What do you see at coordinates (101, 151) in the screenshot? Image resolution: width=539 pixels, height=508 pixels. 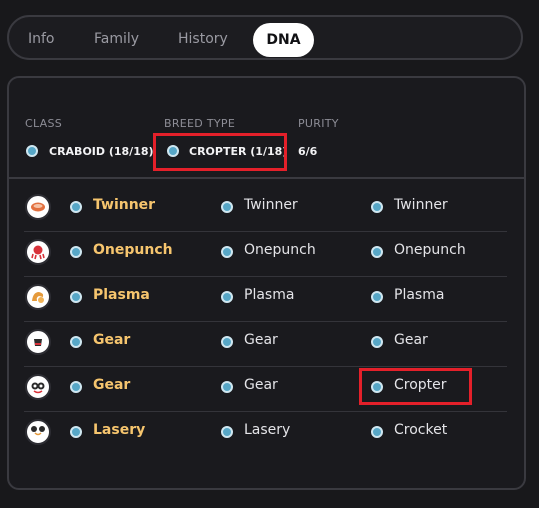 I see `class-value: CRABOID (18/18)` at bounding box center [101, 151].